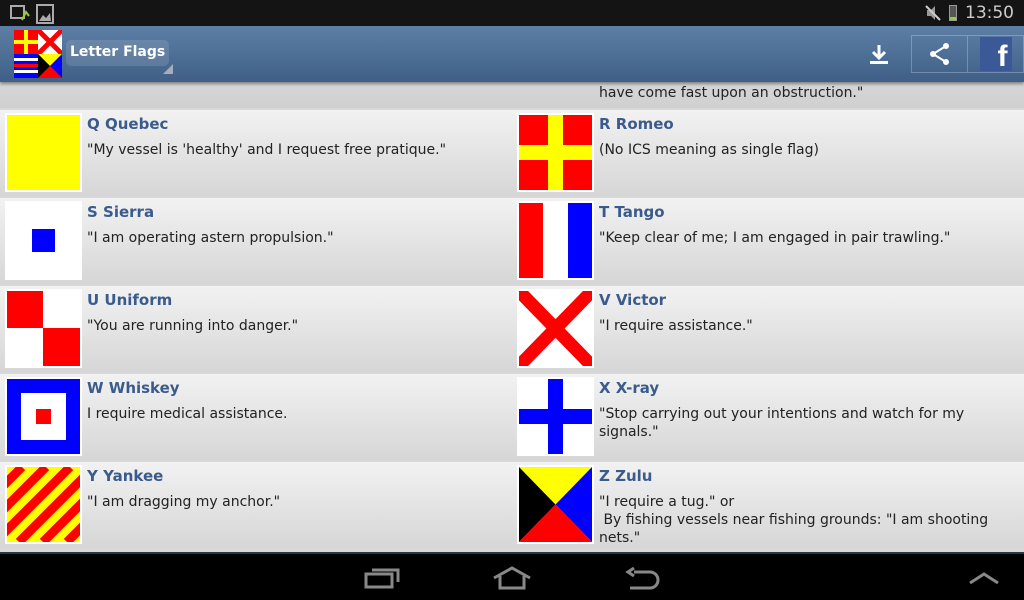 This screenshot has width=1024, height=600. I want to click on menu-up-icon, so click(984, 578).